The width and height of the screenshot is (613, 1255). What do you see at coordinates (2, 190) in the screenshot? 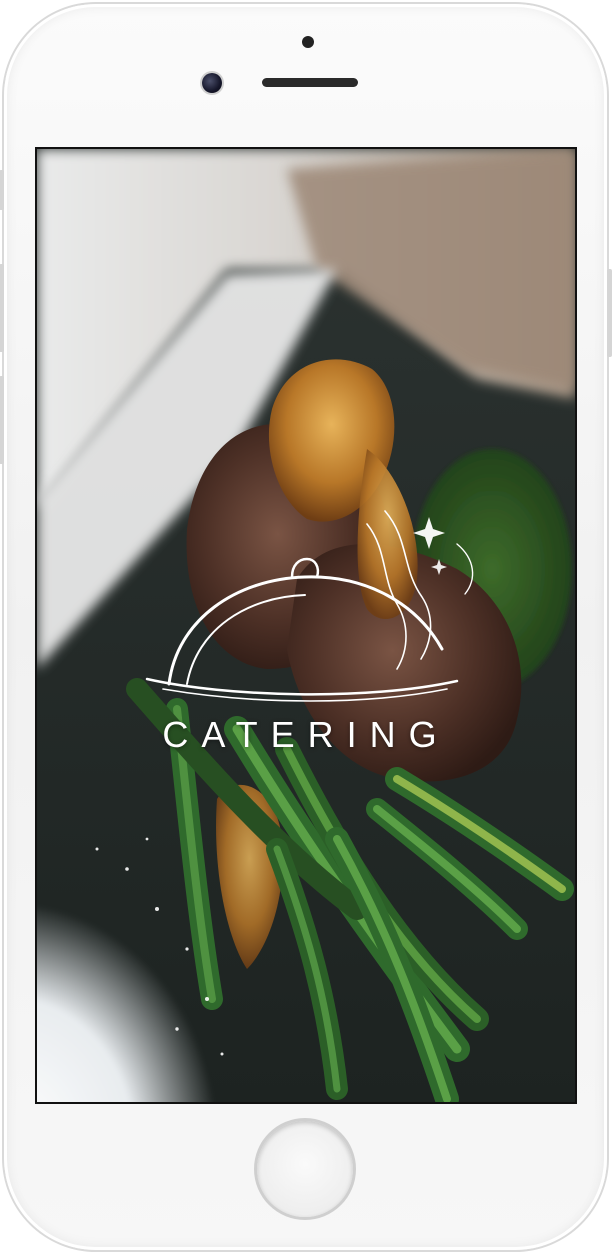
I see `mute-switch` at bounding box center [2, 190].